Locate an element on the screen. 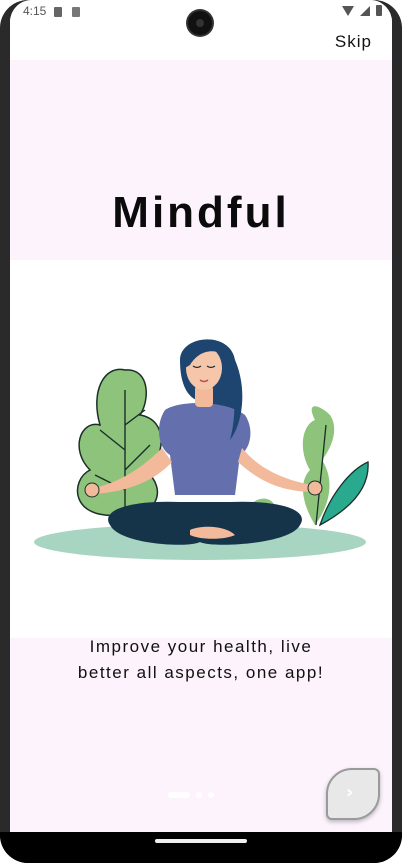 This screenshot has width=402, height=863. system-nav-bar is located at coordinates (201, 847).